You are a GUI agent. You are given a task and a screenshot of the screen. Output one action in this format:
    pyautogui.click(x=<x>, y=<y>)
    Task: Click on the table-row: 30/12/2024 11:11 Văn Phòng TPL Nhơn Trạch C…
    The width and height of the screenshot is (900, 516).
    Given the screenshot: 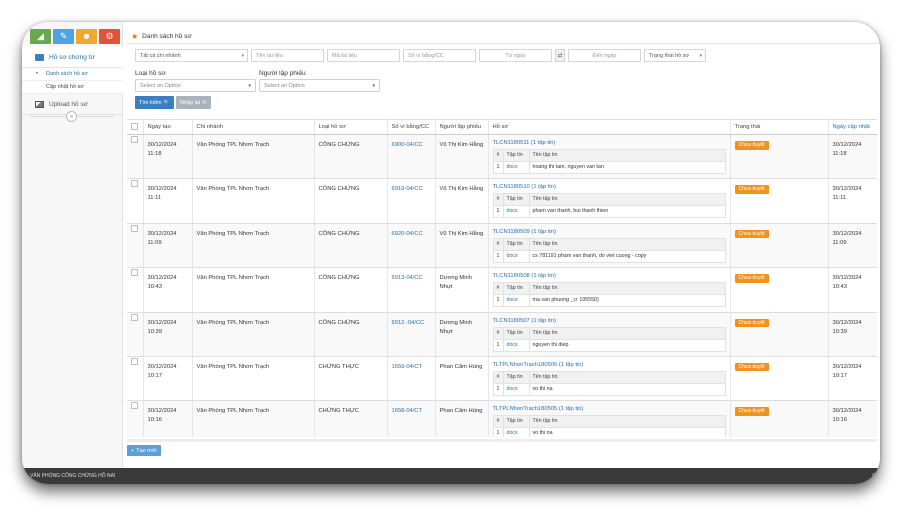 What is the action you would take?
    pyautogui.click(x=502, y=201)
    